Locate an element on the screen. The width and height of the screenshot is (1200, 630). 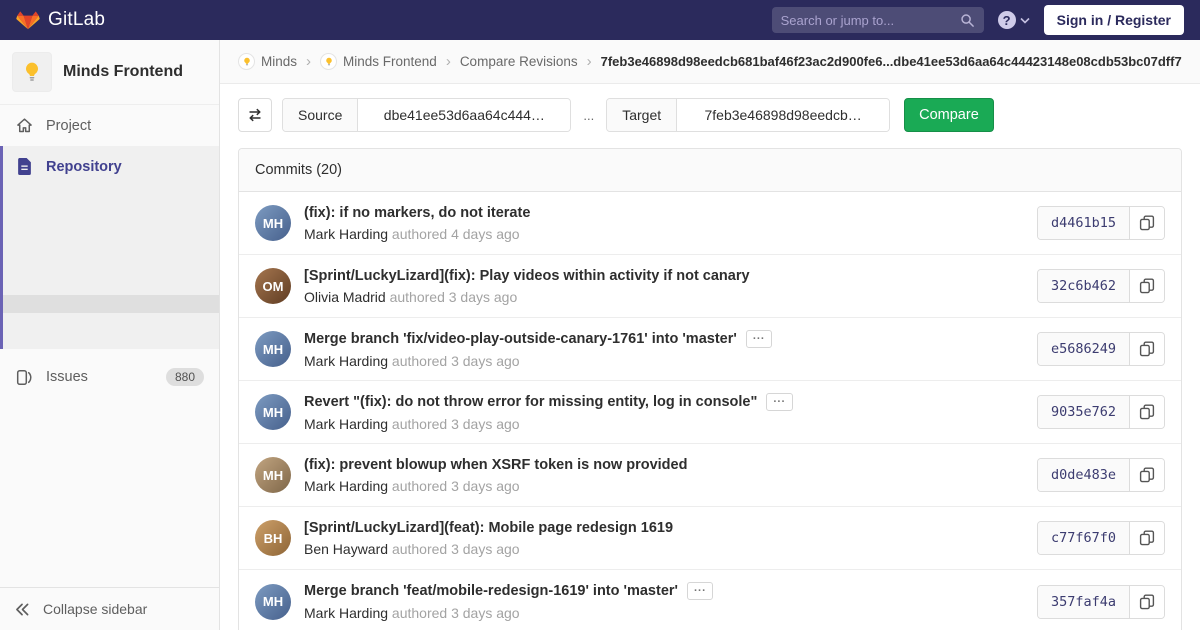
sidebar-item-project: Project is located at coordinates (109, 125).